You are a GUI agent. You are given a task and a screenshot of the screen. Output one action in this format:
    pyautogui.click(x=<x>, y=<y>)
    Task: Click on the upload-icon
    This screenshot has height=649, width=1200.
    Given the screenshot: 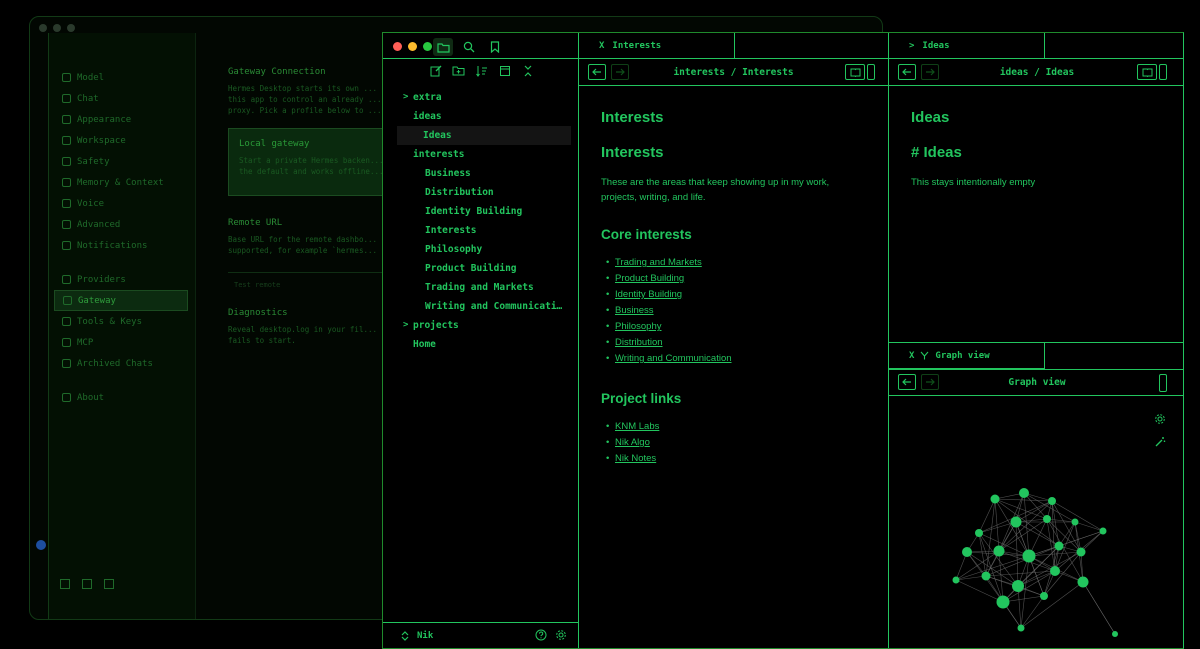 What is the action you would take?
    pyautogui.click(x=87, y=584)
    